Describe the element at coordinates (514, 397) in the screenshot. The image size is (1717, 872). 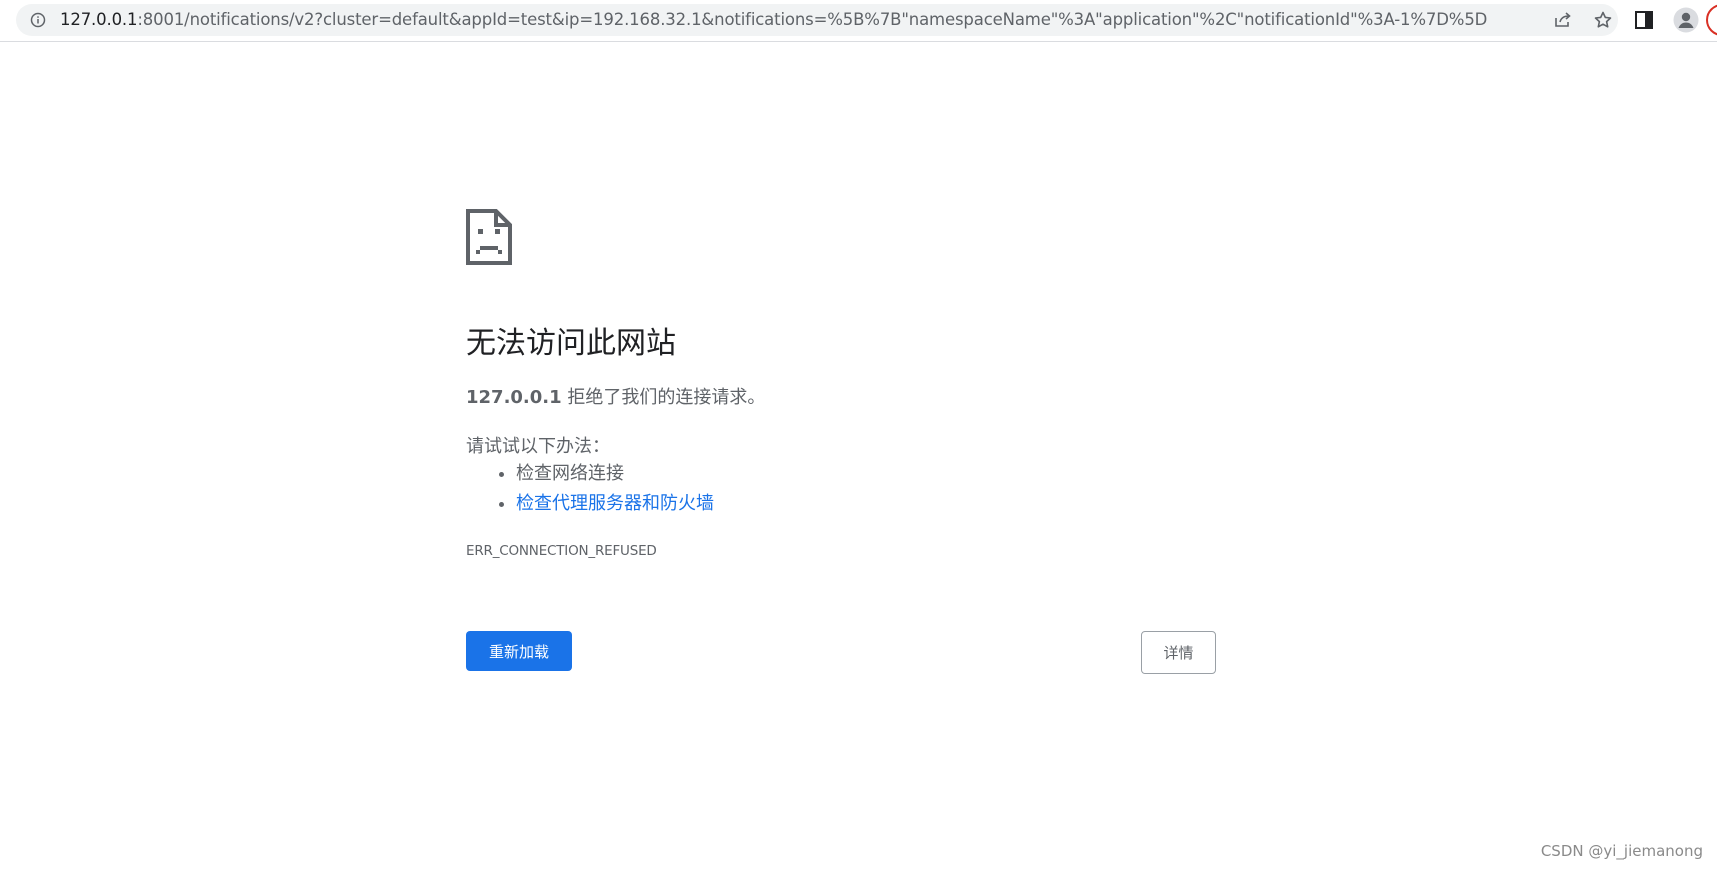
I see `error-host: 127.0.0.1` at that location.